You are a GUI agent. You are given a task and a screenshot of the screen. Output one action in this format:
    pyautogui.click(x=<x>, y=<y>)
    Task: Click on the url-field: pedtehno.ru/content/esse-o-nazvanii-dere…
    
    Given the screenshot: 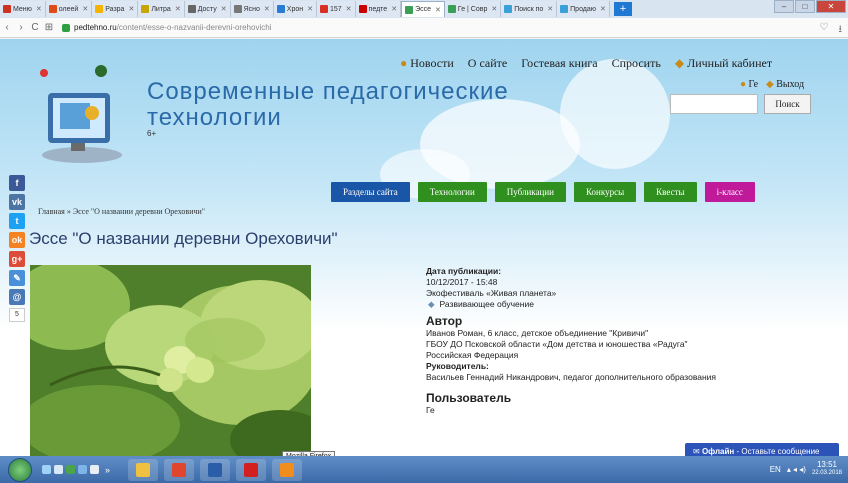 What is the action you would take?
    pyautogui.click(x=166, y=27)
    